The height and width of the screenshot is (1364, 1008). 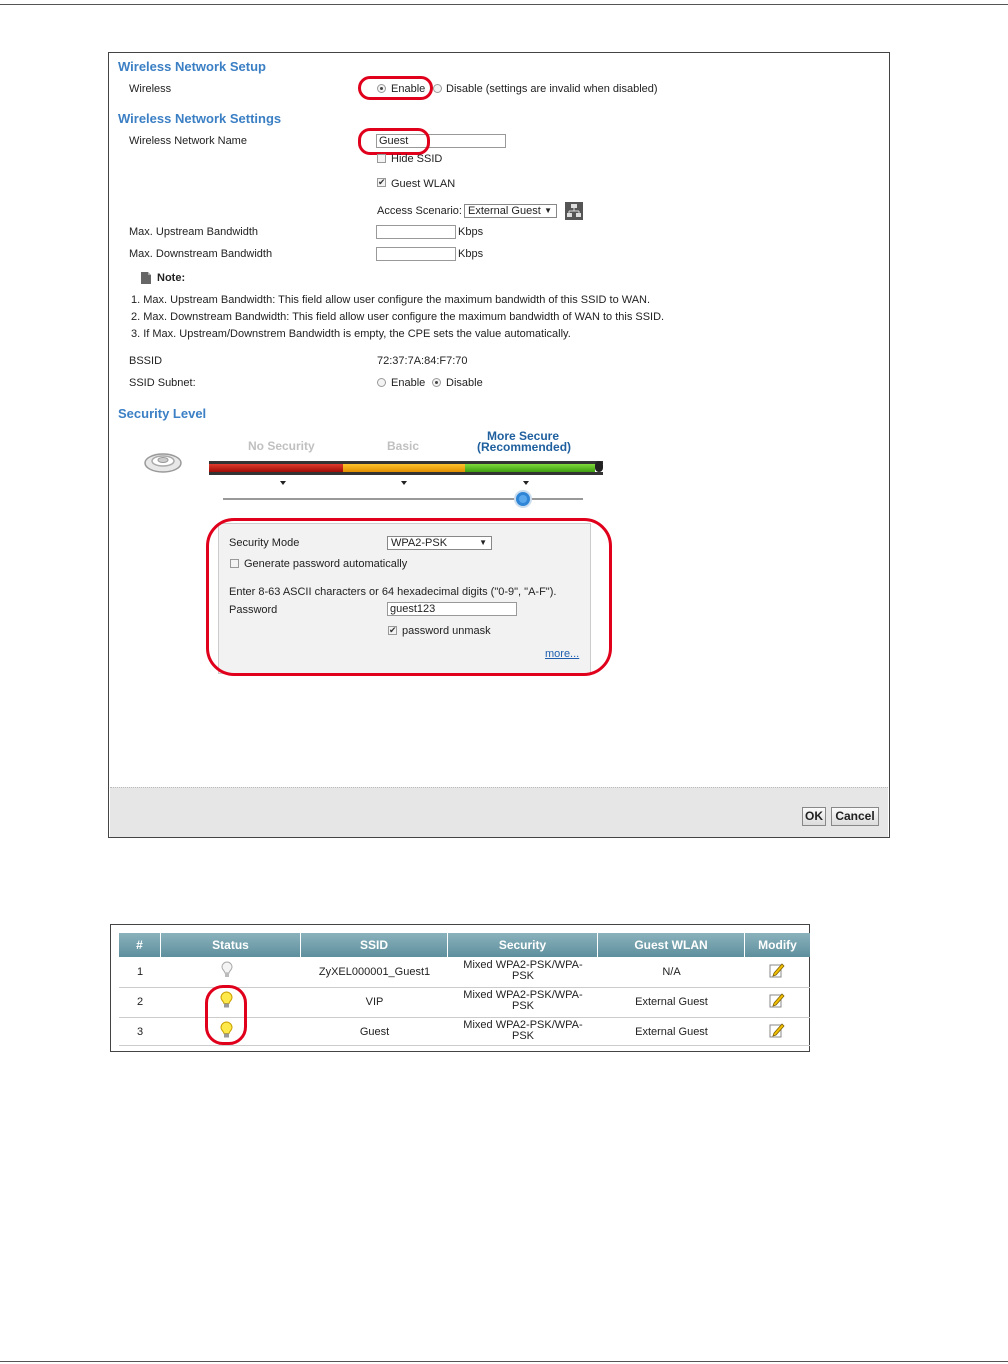 What do you see at coordinates (163, 463) in the screenshot?
I see `wifi-router-icon` at bounding box center [163, 463].